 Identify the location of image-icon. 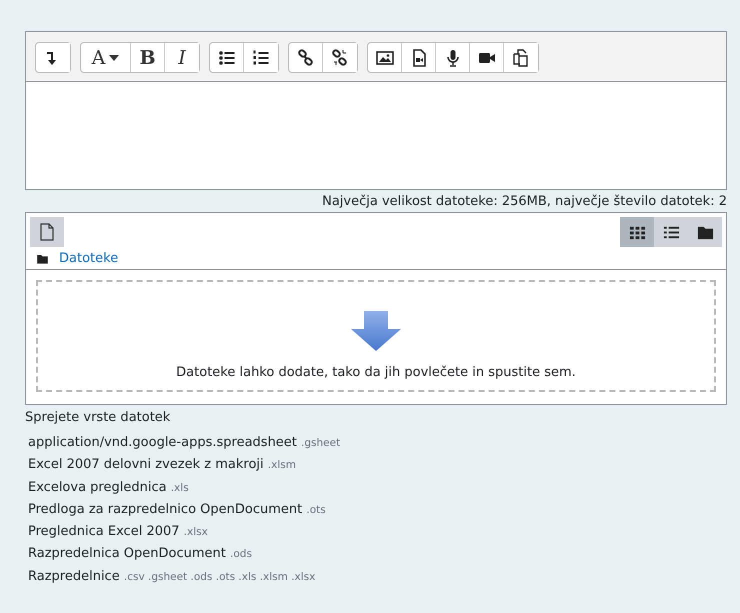
(385, 57).